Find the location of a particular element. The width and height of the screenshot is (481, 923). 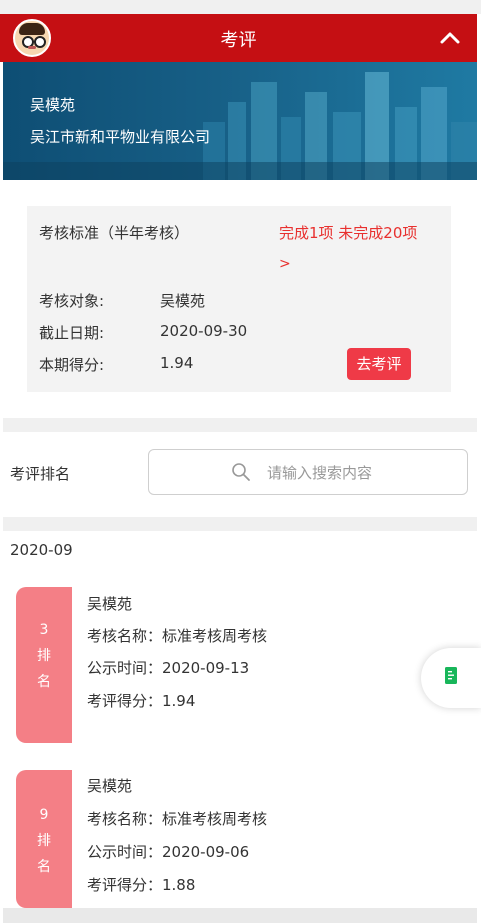

document-icon is located at coordinates (451, 675).